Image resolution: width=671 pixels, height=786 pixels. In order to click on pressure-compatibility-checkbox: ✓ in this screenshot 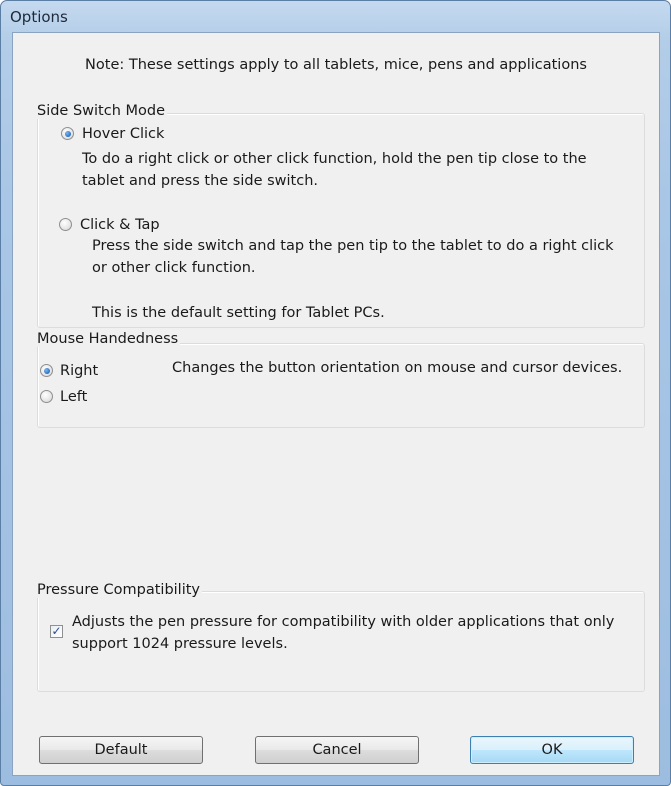, I will do `click(56, 631)`.